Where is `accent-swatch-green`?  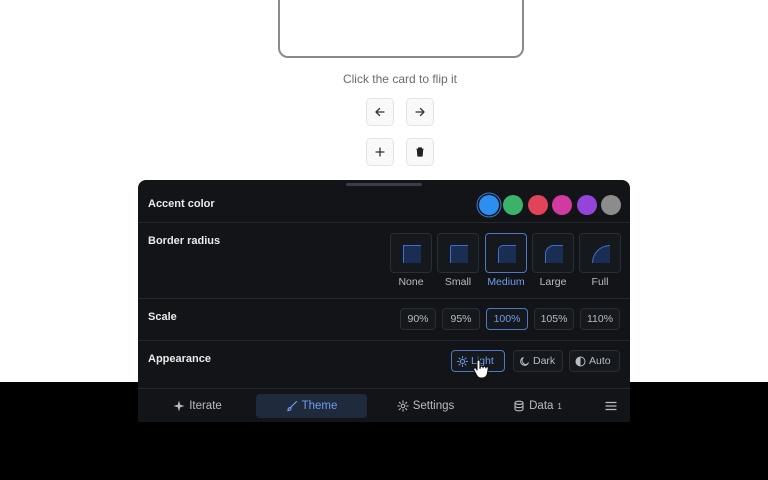
accent-swatch-green is located at coordinates (513, 205).